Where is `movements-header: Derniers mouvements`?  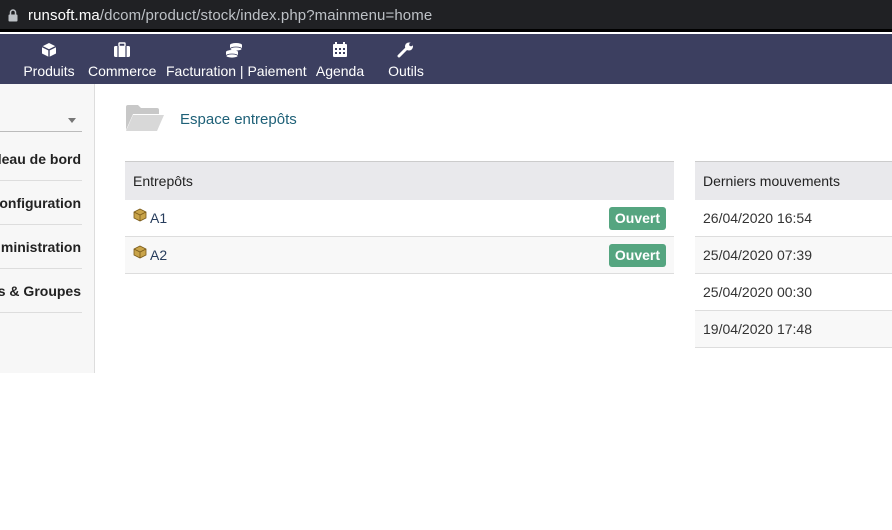
movements-header: Derniers mouvements is located at coordinates (793, 180).